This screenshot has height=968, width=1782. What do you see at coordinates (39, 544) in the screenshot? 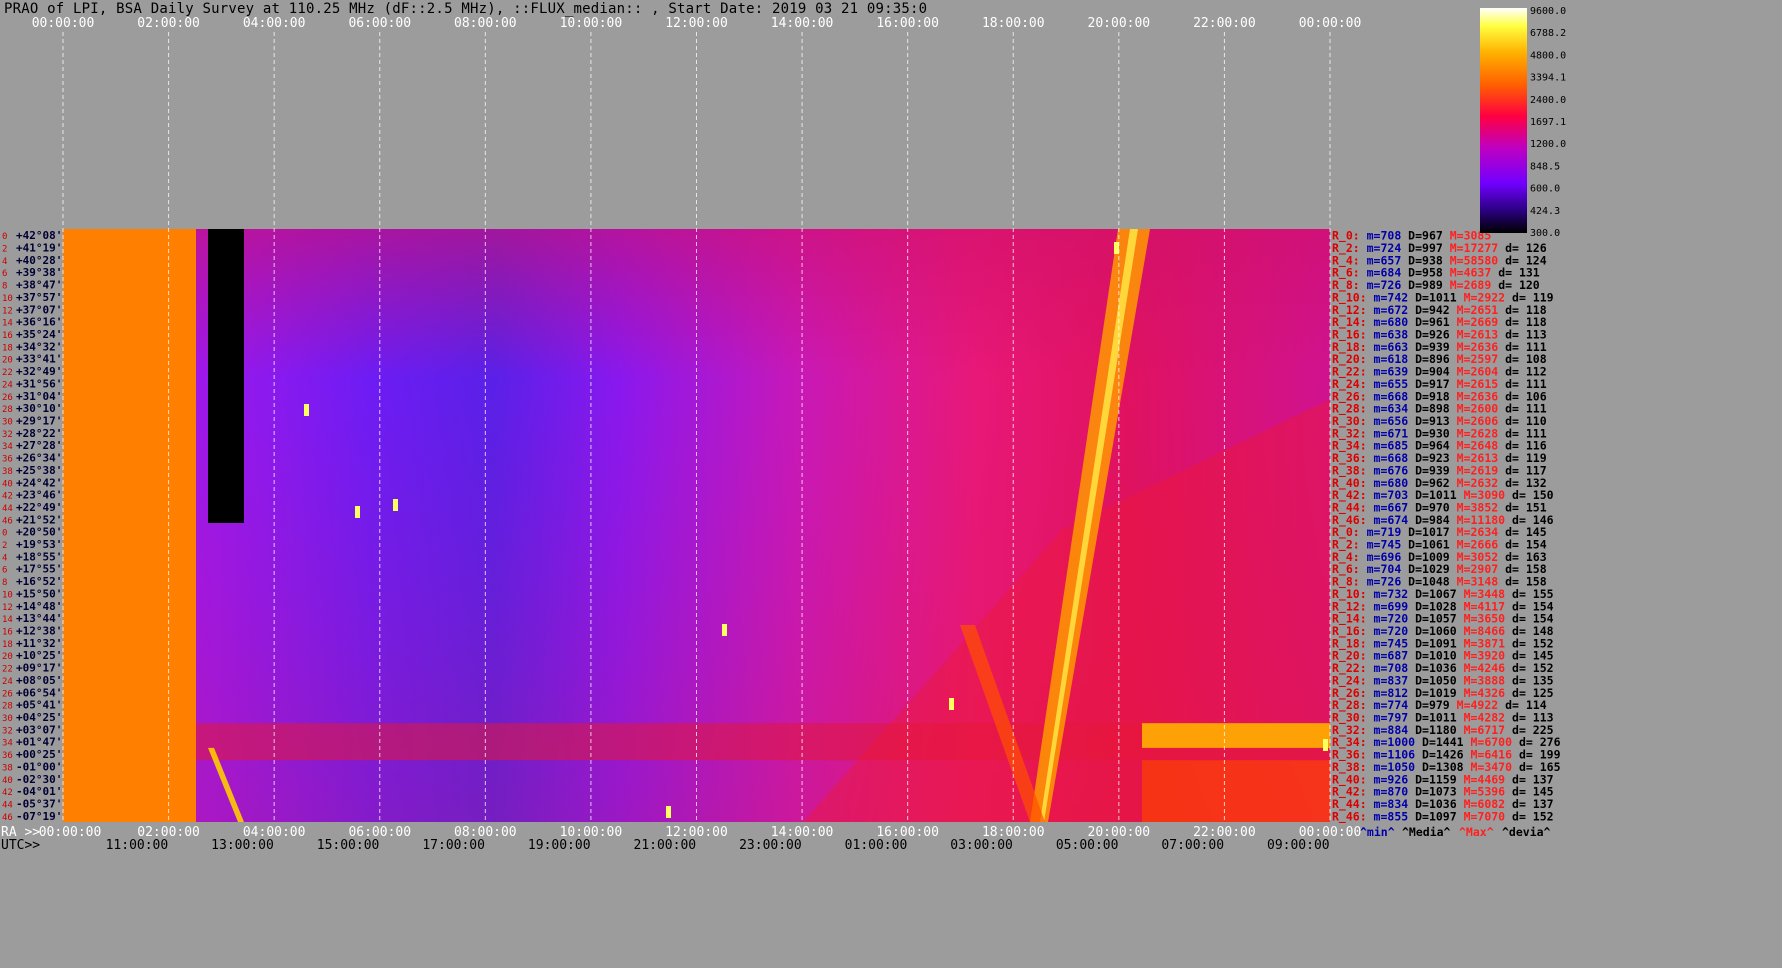
I see `declination-label: +19°53'` at bounding box center [39, 544].